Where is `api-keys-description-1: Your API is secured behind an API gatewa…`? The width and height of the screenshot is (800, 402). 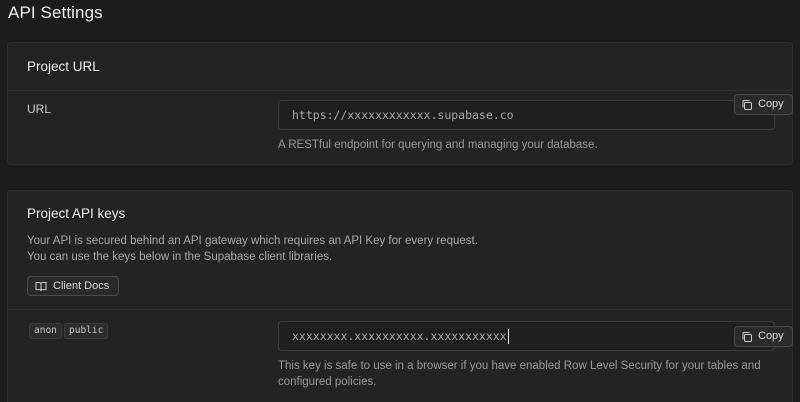 api-keys-description-1: Your API is secured behind an API gatewa… is located at coordinates (252, 241).